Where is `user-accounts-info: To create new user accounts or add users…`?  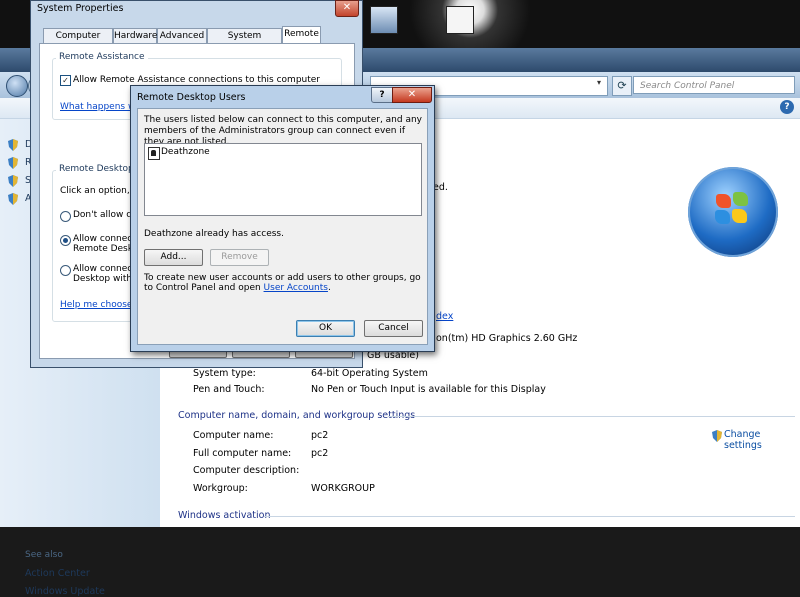
user-accounts-info: To create new user accounts or add users… is located at coordinates (283, 283).